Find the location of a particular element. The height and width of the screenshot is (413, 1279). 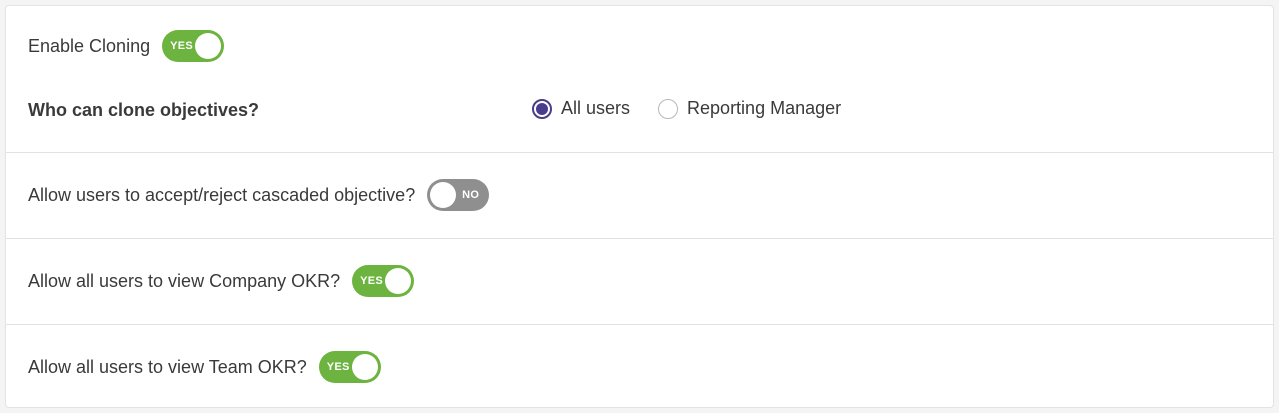

who-can-clone-row: Who can clone objectives? is located at coordinates (143, 110).